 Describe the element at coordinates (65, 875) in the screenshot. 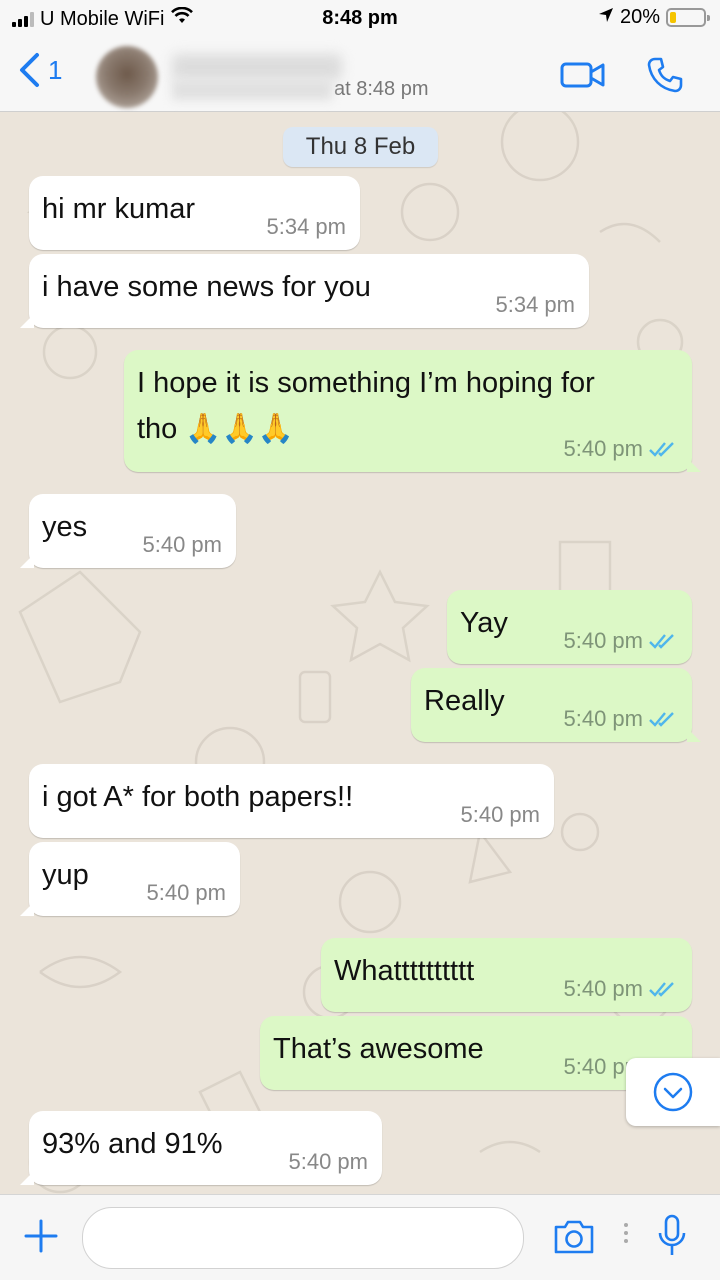

I see `message-text: yup` at that location.